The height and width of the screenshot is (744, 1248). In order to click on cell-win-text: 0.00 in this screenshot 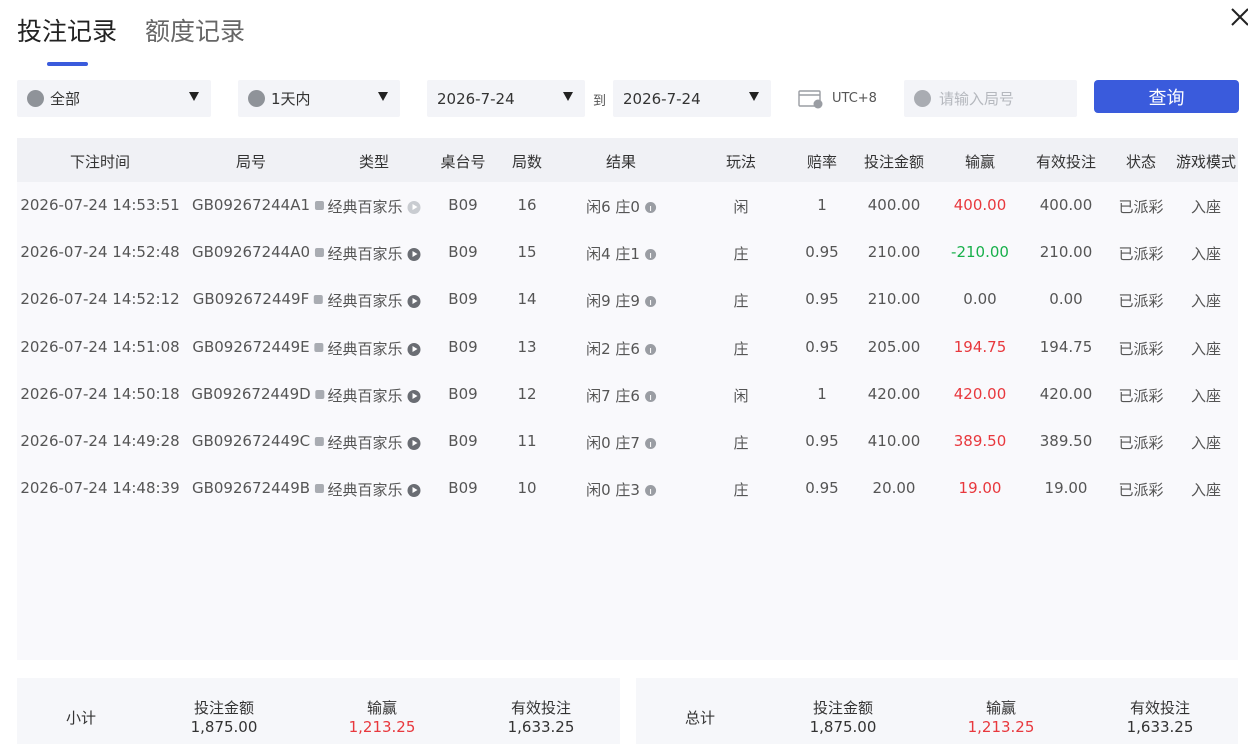, I will do `click(980, 299)`.